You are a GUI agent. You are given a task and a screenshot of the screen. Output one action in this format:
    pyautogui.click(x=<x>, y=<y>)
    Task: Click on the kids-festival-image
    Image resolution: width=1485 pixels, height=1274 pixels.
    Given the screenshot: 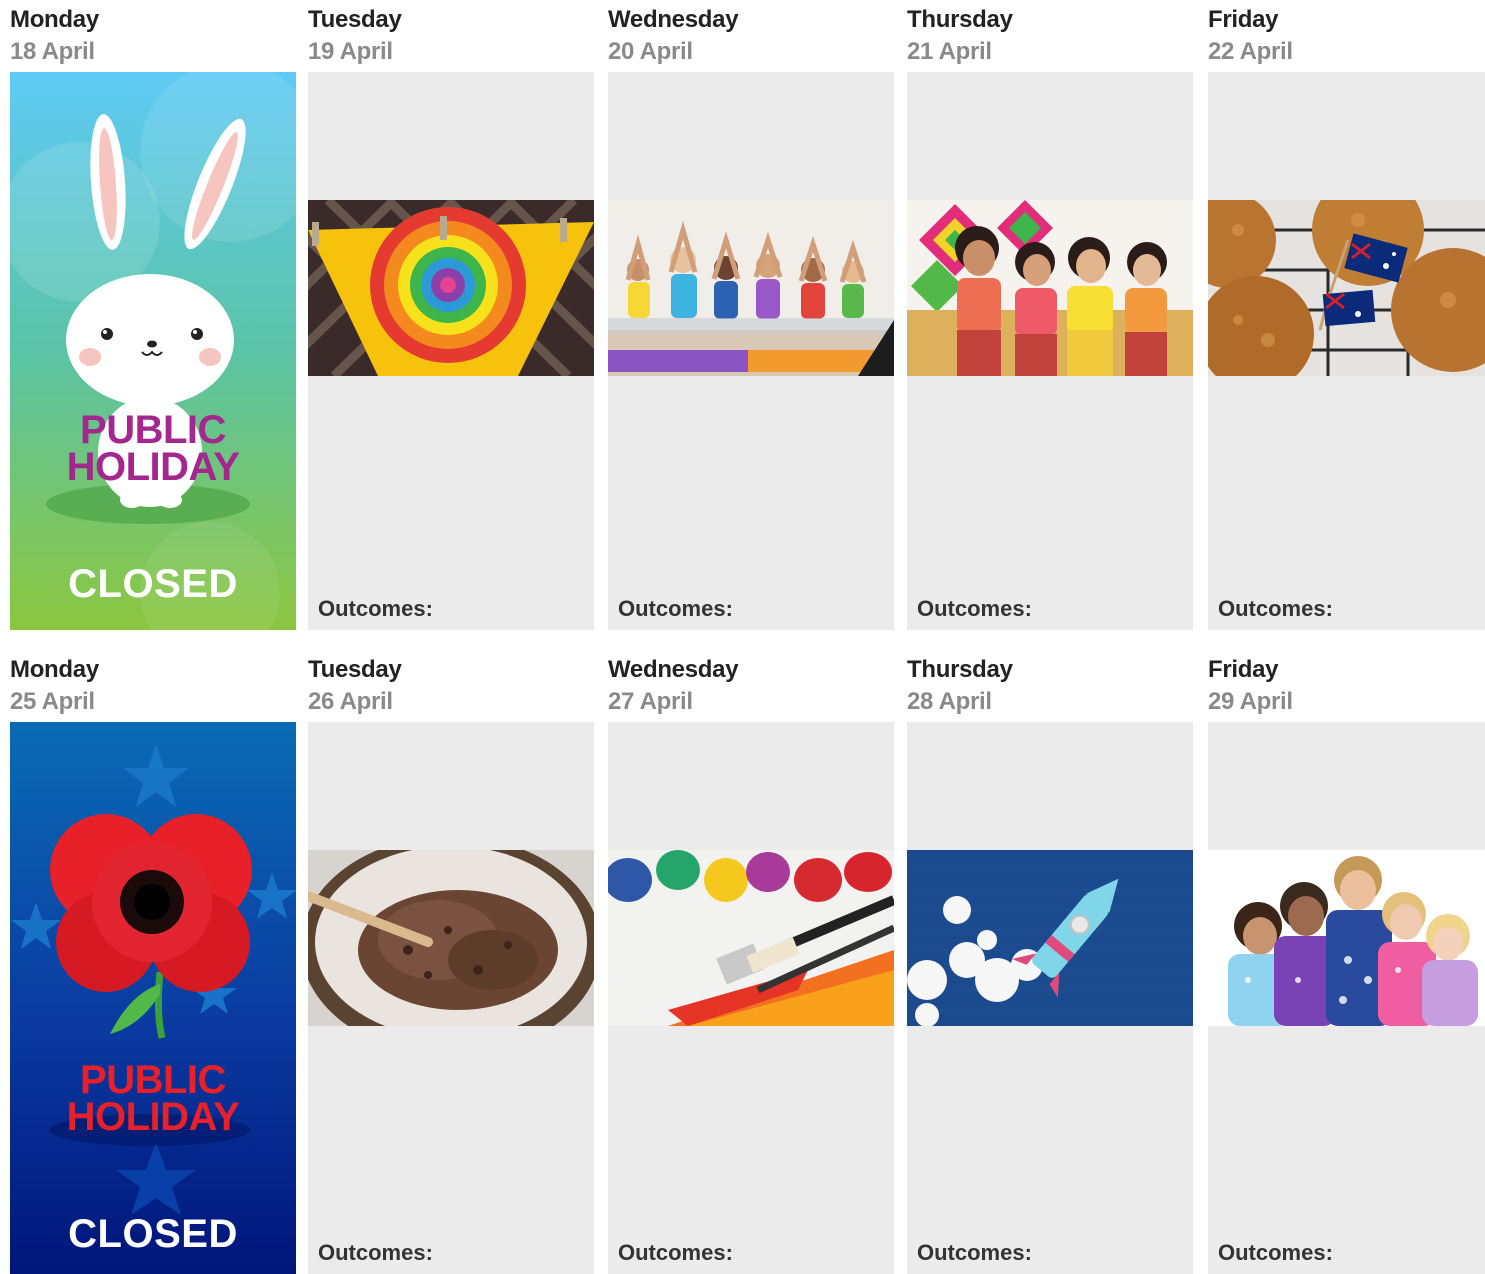 What is the action you would take?
    pyautogui.click(x=1050, y=288)
    